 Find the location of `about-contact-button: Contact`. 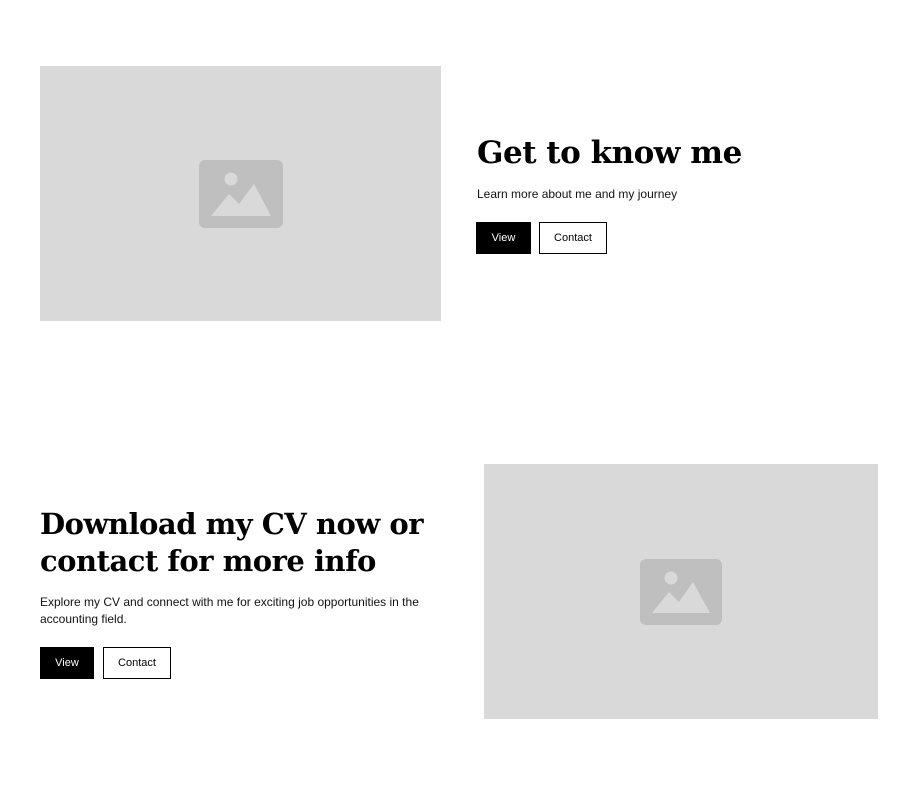

about-contact-button: Contact is located at coordinates (573, 238).